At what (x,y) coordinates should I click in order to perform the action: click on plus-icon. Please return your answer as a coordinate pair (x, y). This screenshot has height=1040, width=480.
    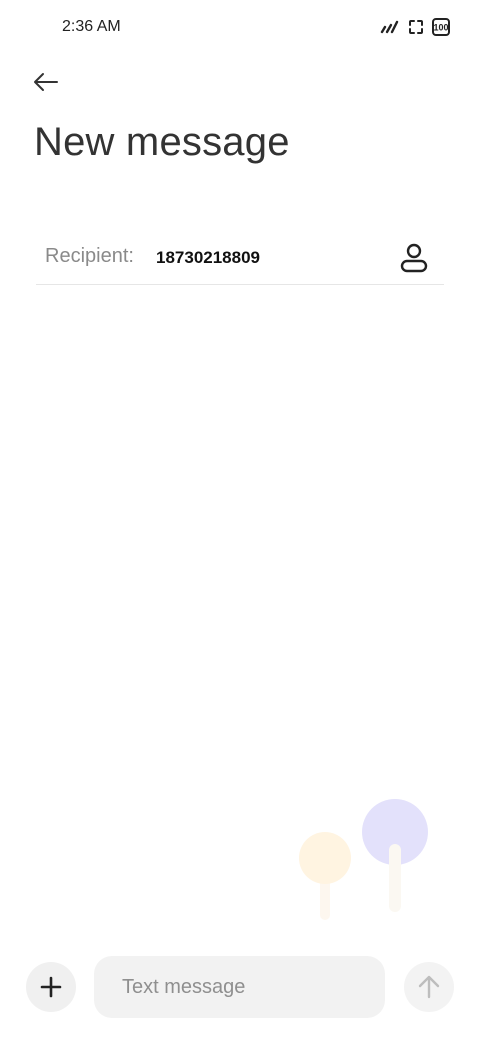
    Looking at the image, I should click on (51, 987).